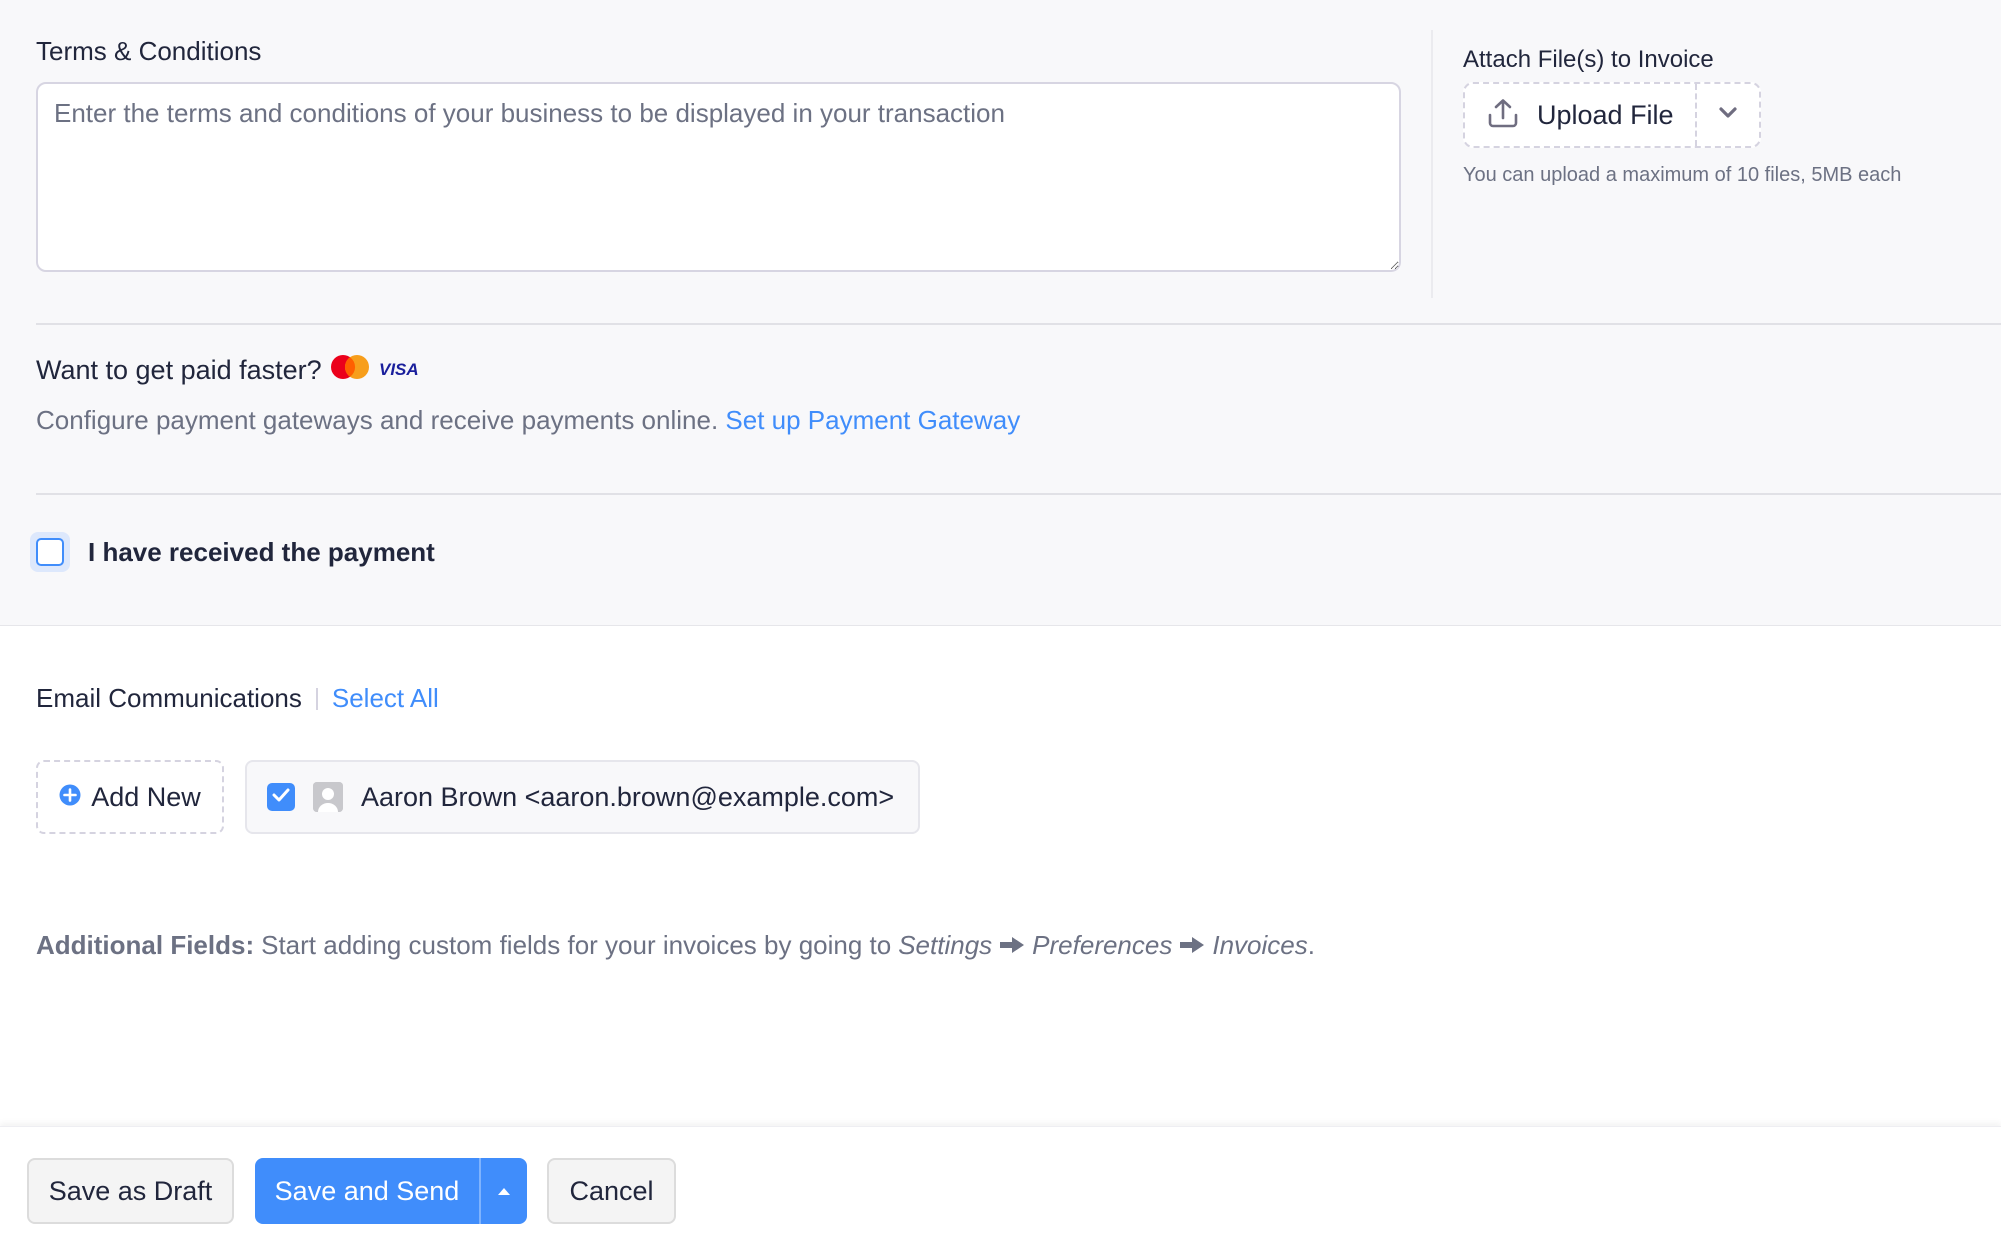 This screenshot has width=2001, height=1250. I want to click on user-icon, so click(328, 797).